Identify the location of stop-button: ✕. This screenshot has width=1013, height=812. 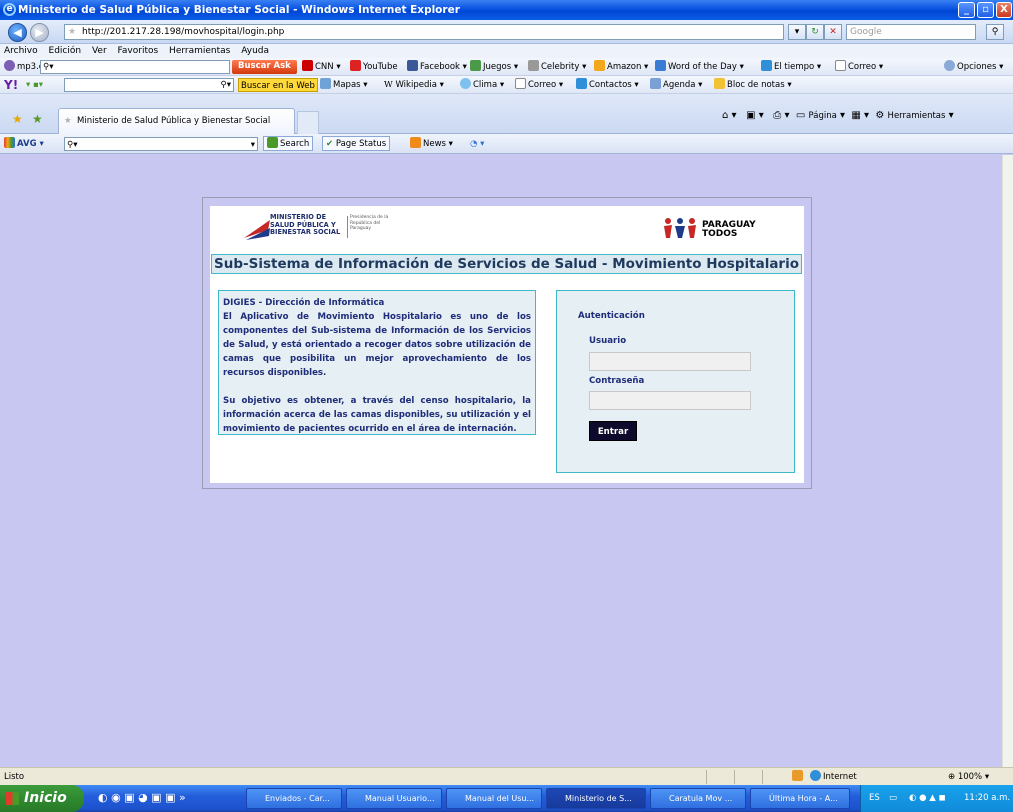
(833, 32).